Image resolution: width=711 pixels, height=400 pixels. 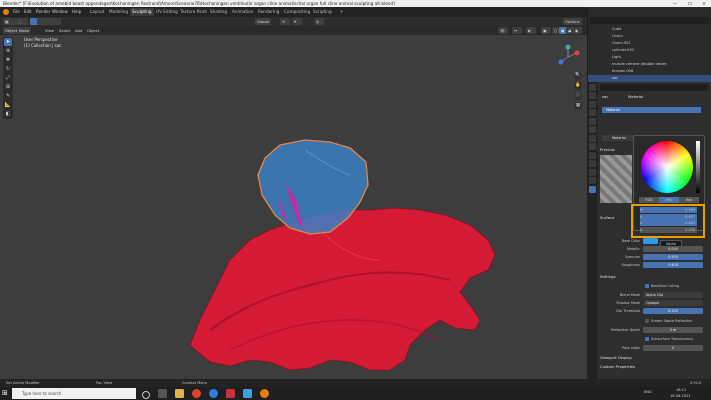 I want to click on task-view-icon, so click(x=162, y=393).